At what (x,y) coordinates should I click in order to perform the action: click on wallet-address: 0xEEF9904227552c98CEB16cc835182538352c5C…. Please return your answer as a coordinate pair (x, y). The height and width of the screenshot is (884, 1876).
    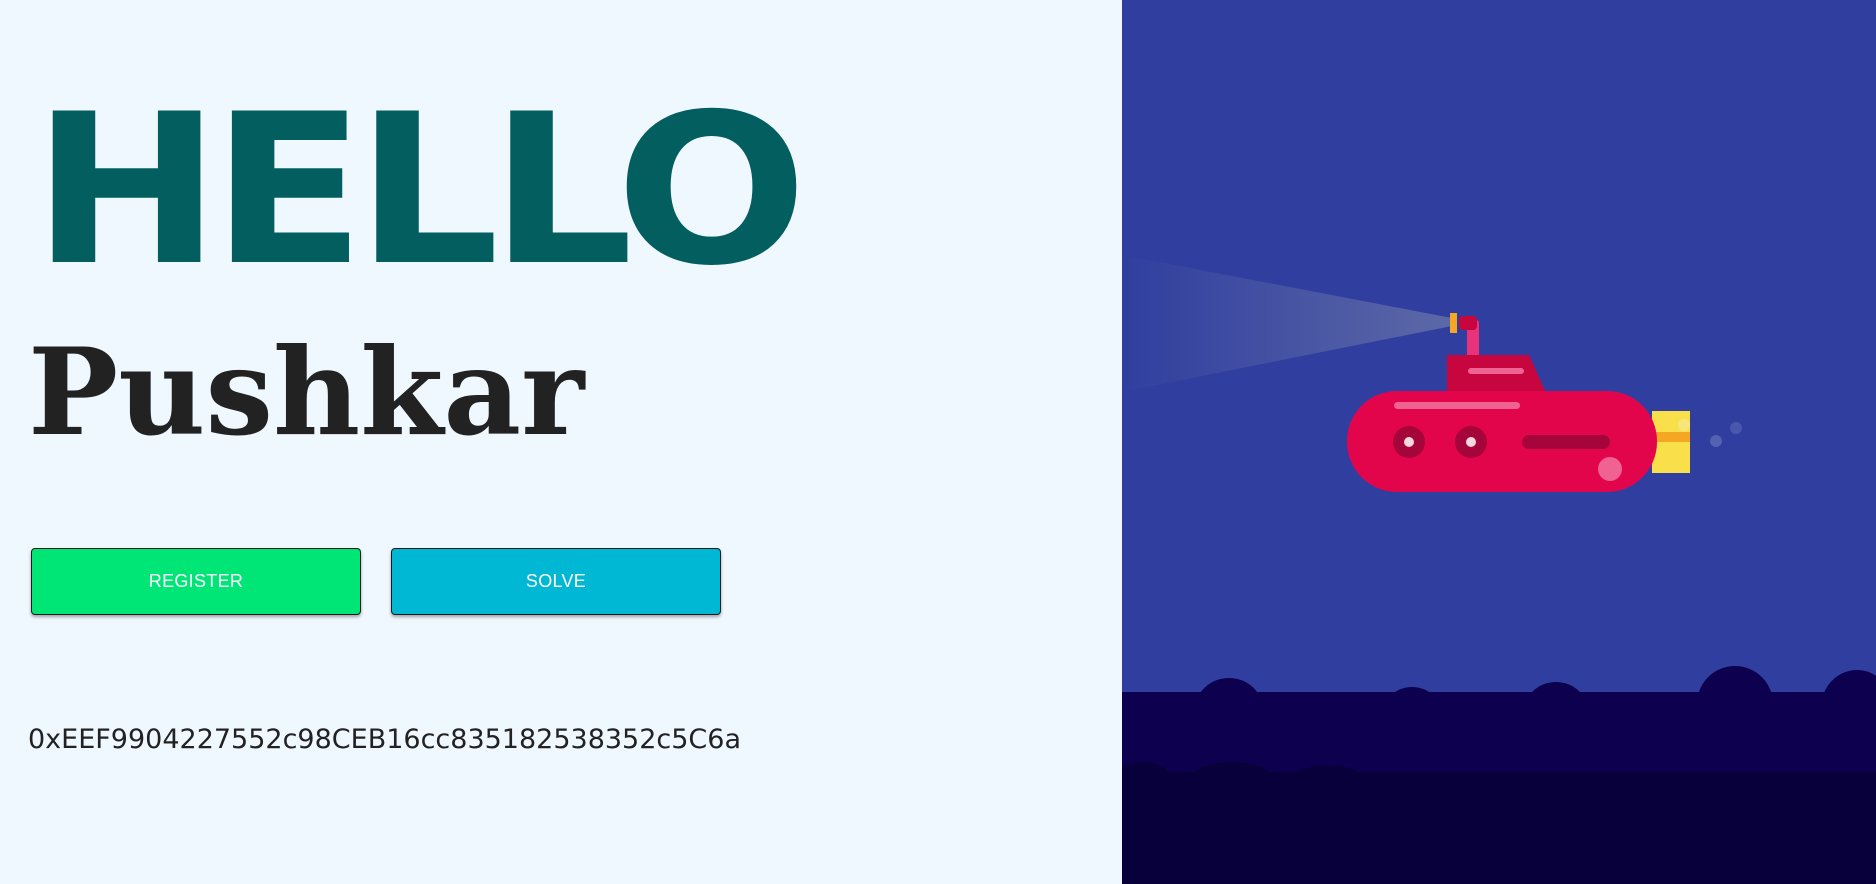
    Looking at the image, I should click on (385, 739).